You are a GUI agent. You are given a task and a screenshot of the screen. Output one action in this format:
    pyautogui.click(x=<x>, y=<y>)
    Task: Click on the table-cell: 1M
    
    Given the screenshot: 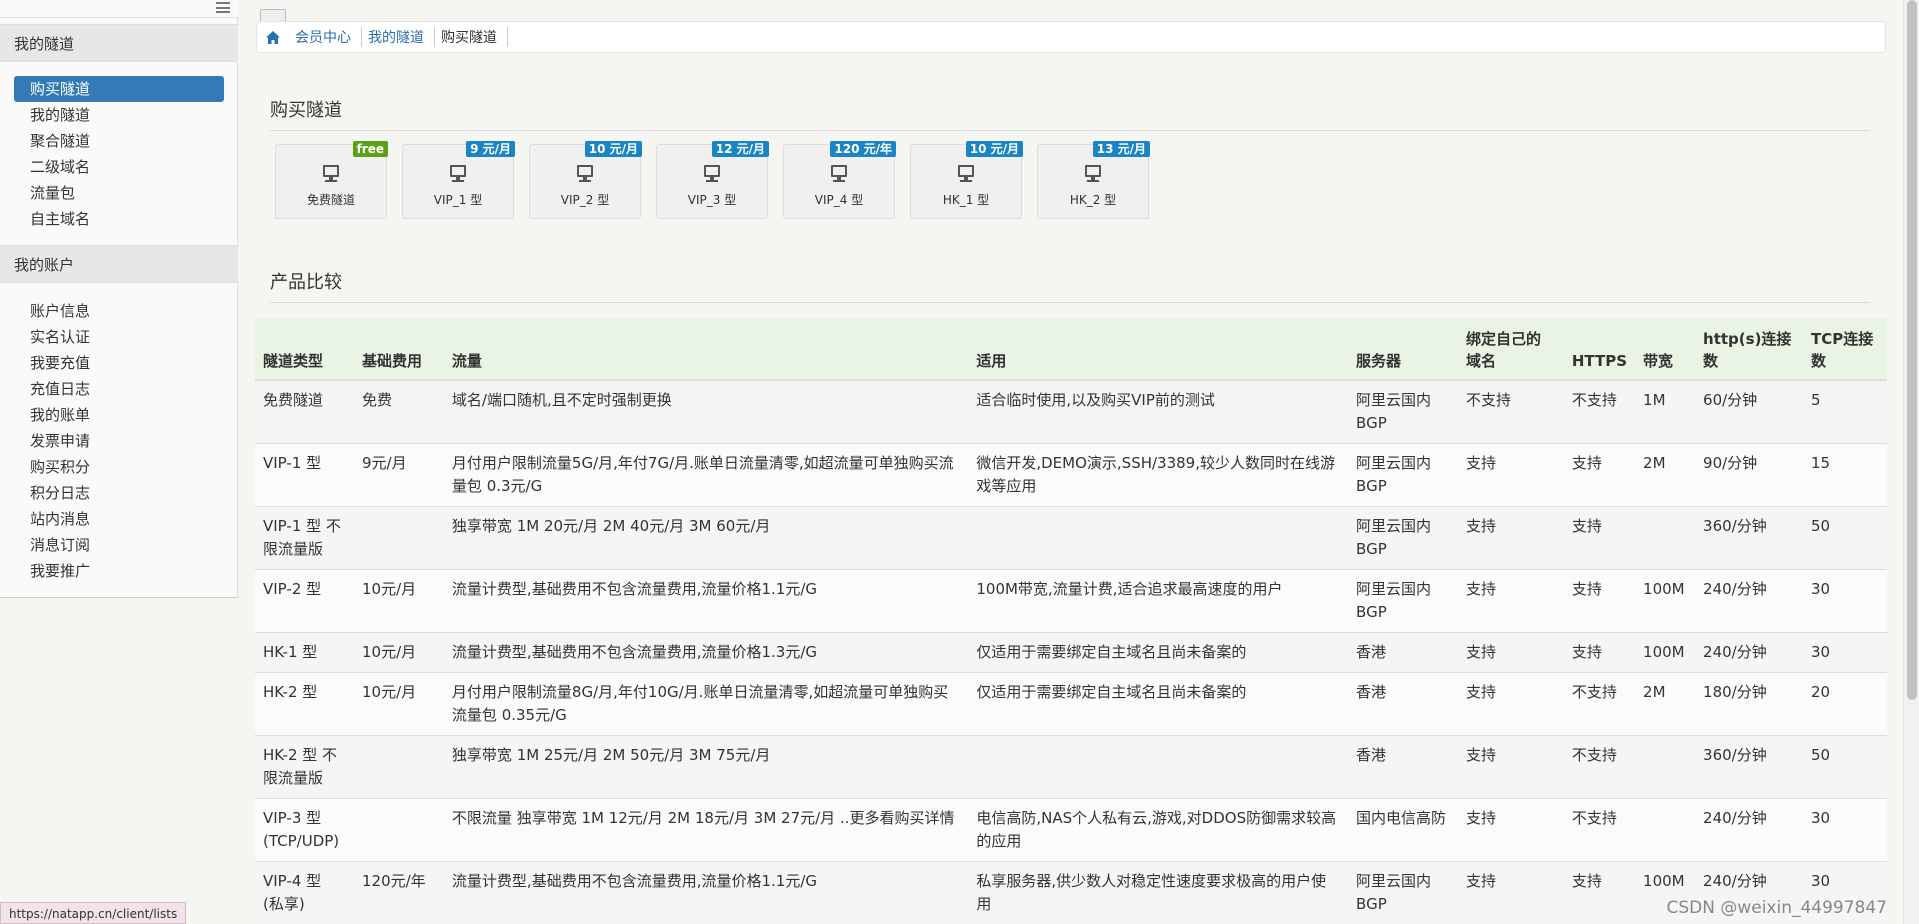 What is the action you would take?
    pyautogui.click(x=1665, y=411)
    